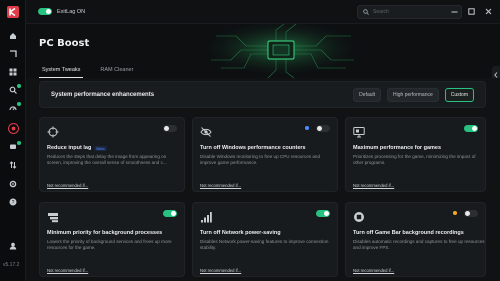 The height and width of the screenshot is (281, 500). Describe the element at coordinates (323, 213) in the screenshot. I see `network-power-toggle` at that location.